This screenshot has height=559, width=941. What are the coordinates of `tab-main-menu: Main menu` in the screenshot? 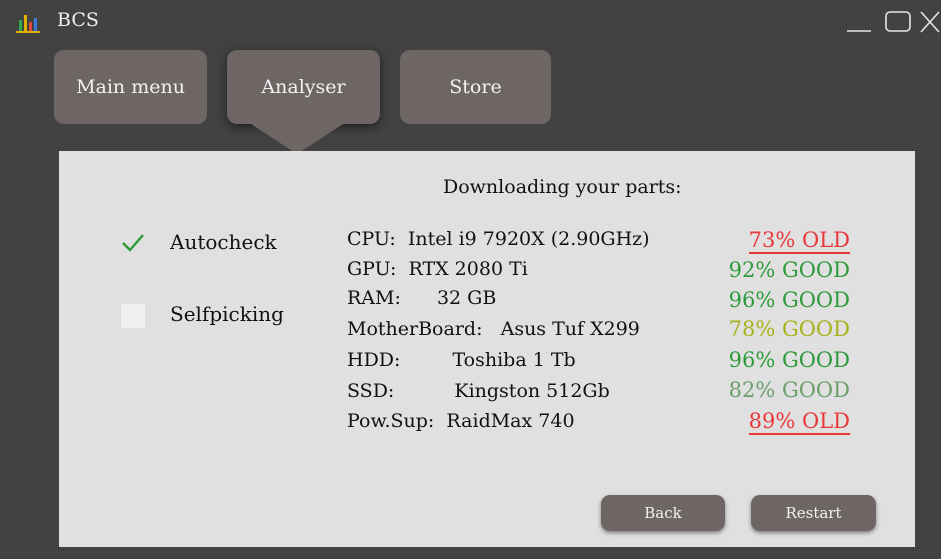 It's located at (130, 87).